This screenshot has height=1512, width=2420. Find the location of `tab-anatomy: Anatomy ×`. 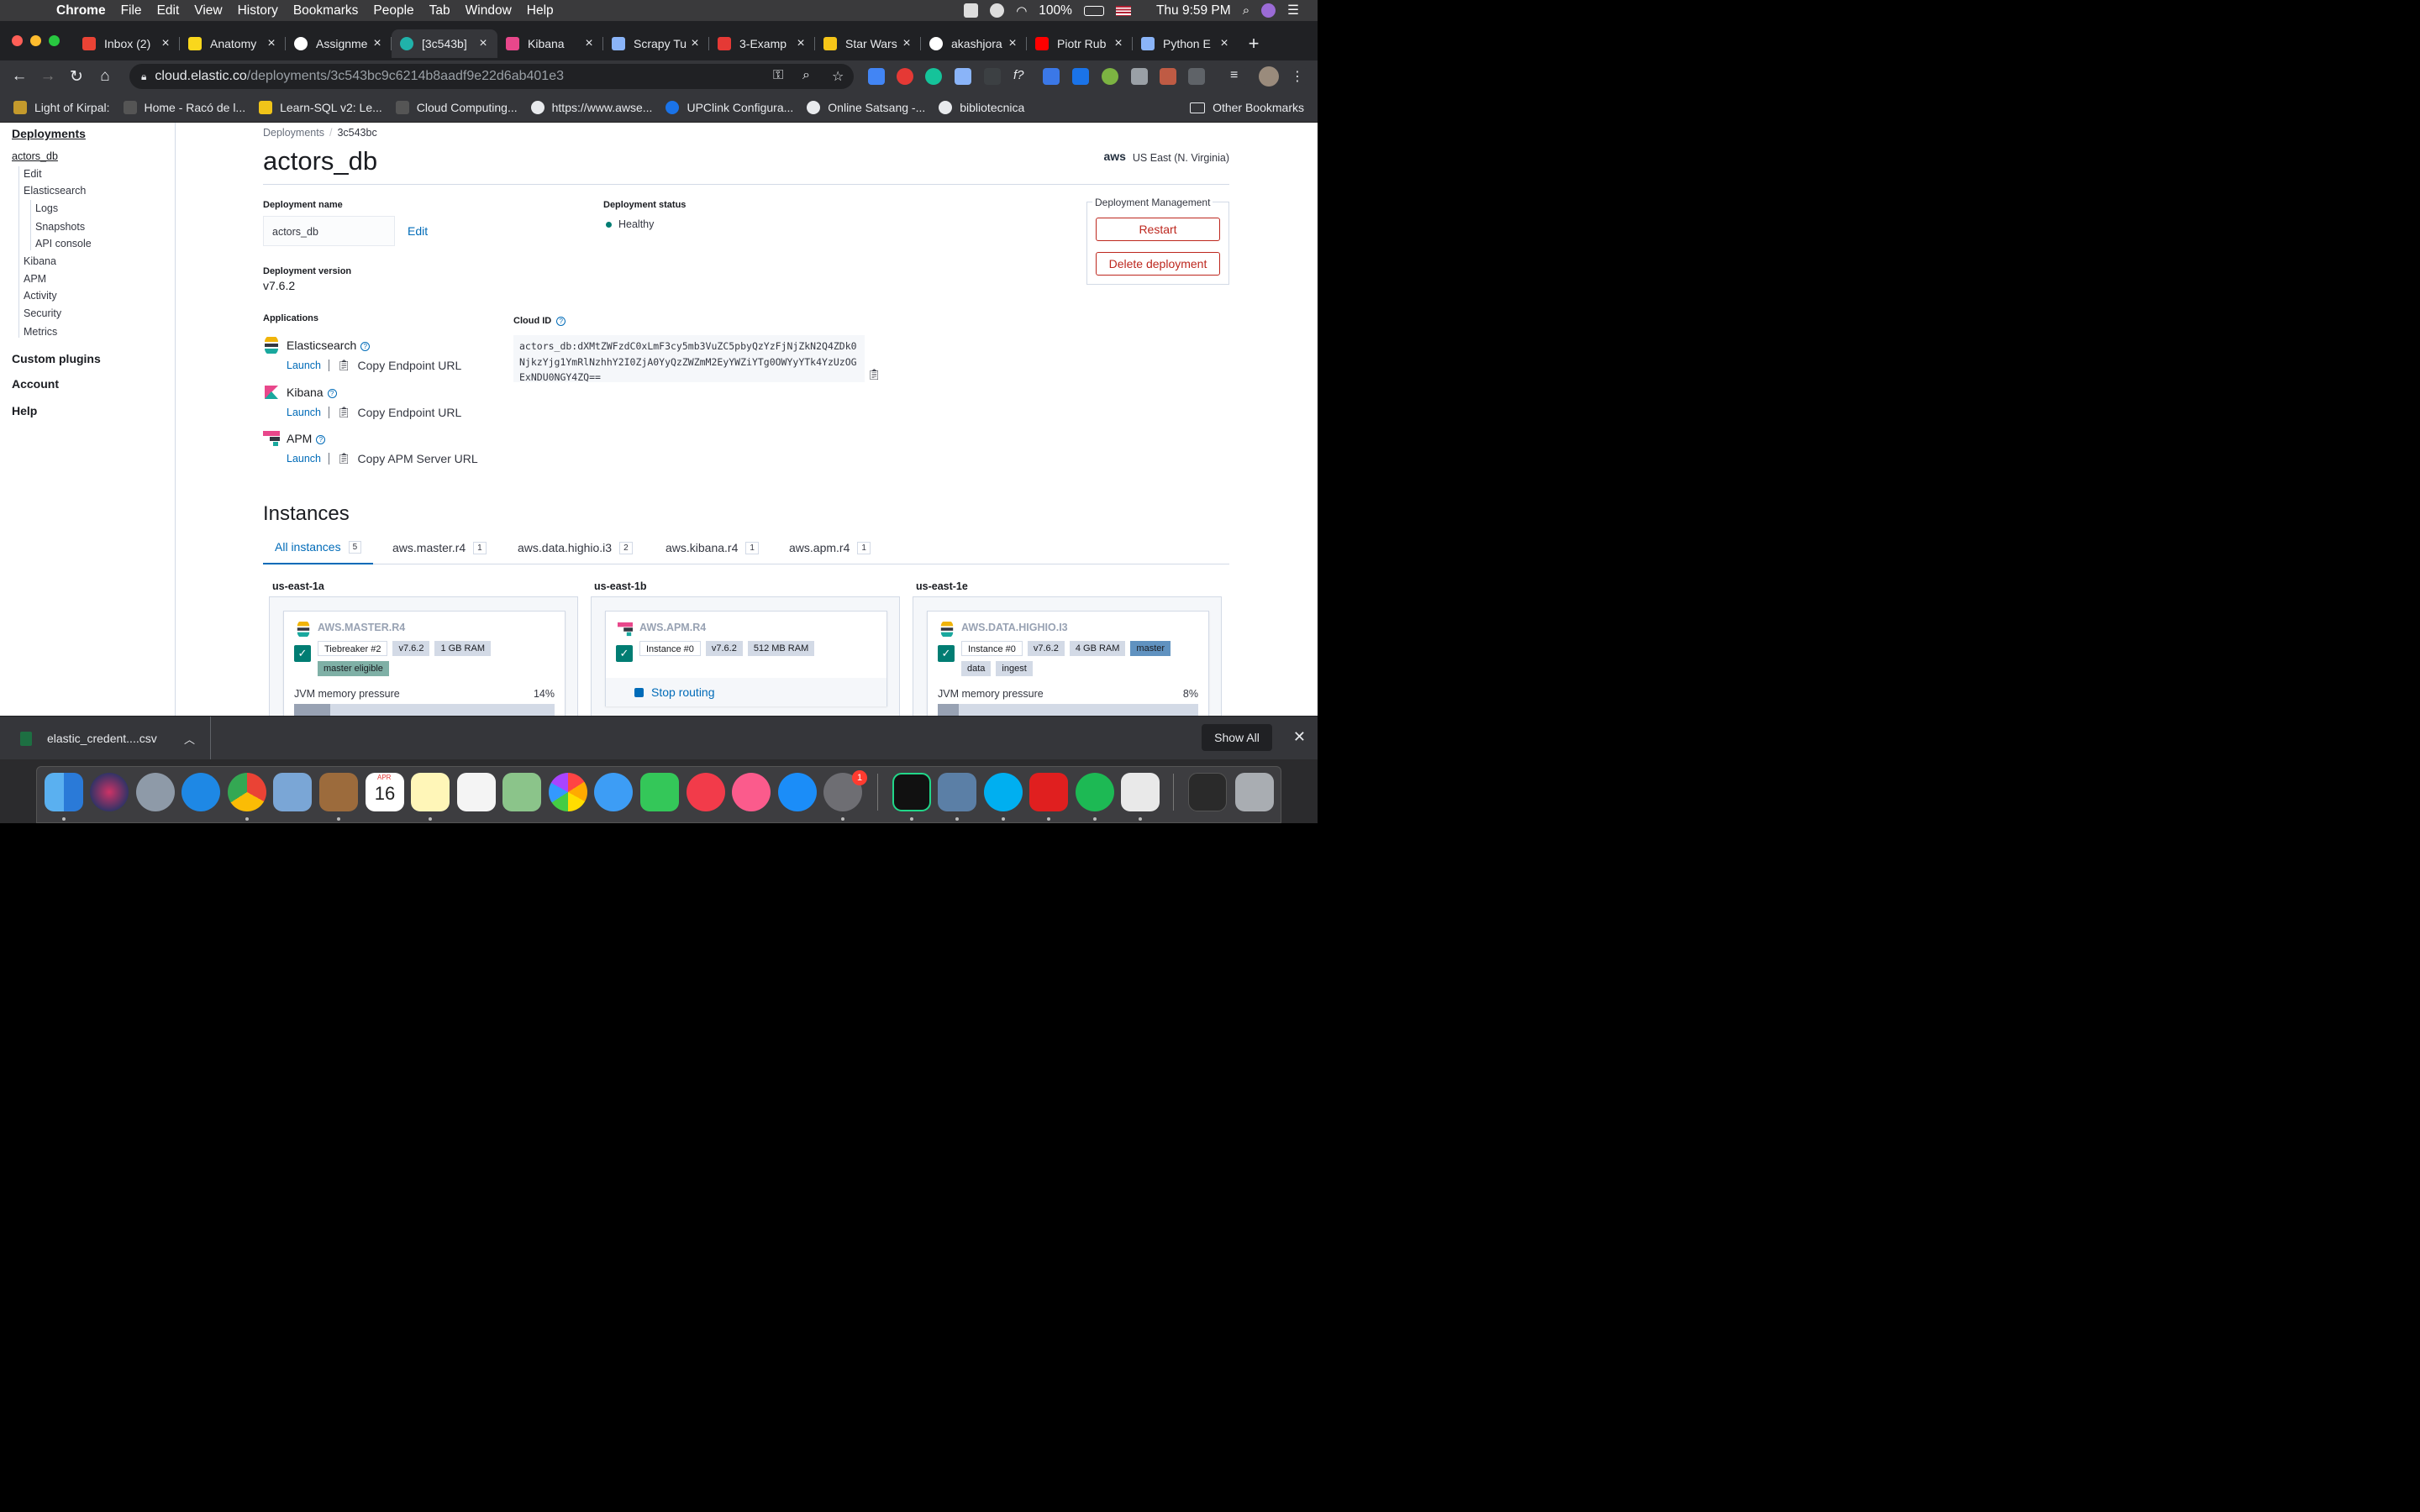

tab-anatomy: Anatomy × is located at coordinates (233, 43).